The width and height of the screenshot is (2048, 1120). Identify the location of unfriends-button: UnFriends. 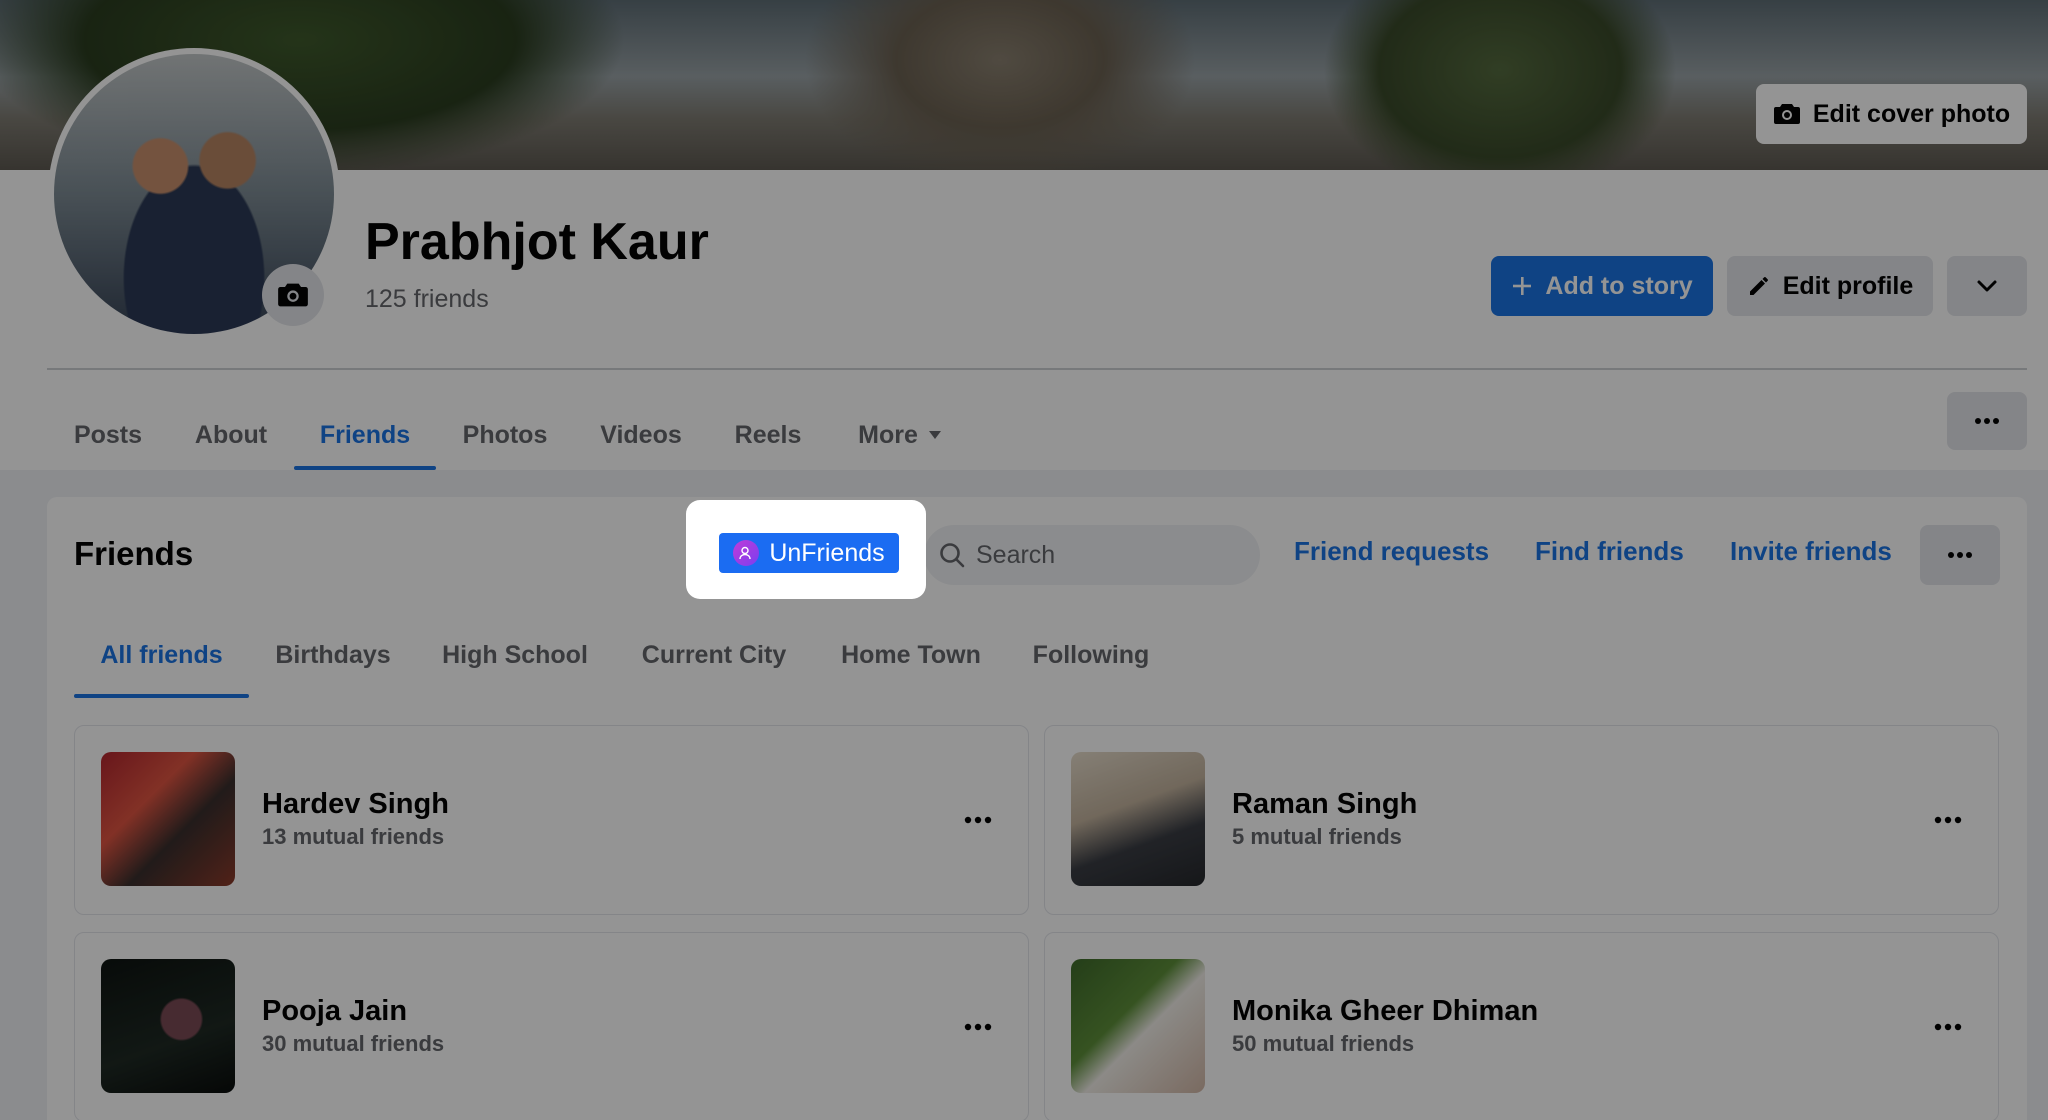
(809, 553).